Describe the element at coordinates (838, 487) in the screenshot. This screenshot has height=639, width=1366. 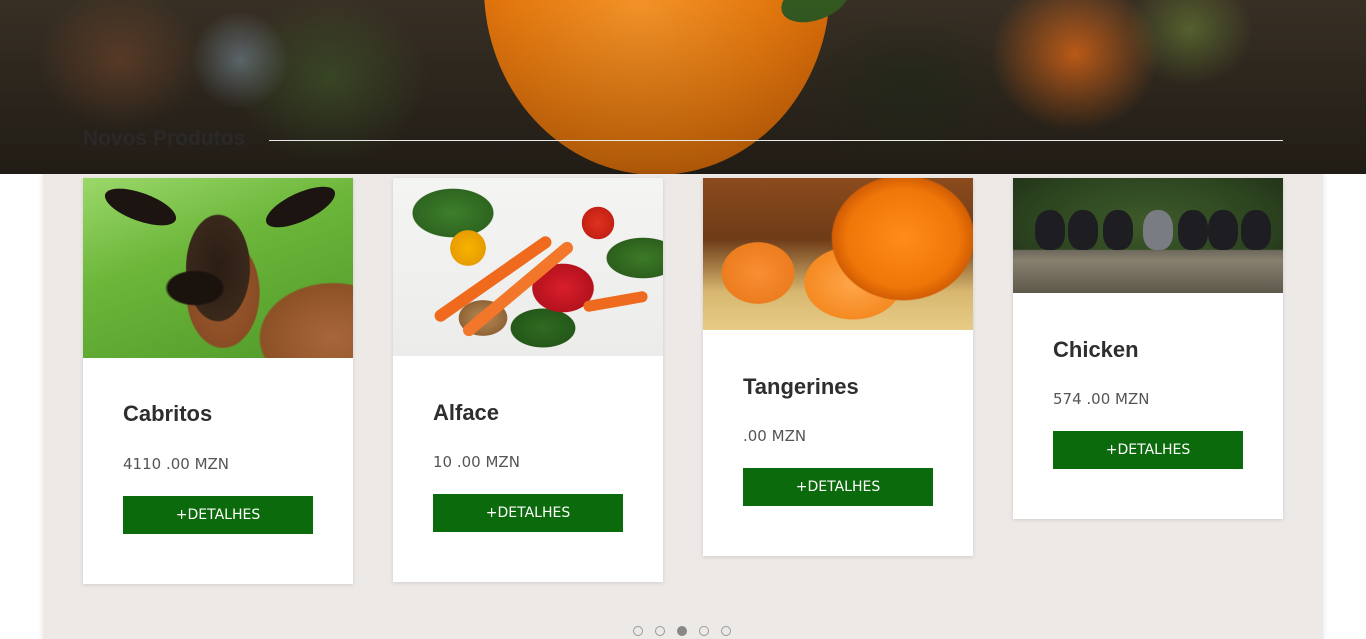
I see `details-button-tangerines: +DETALHES` at that location.